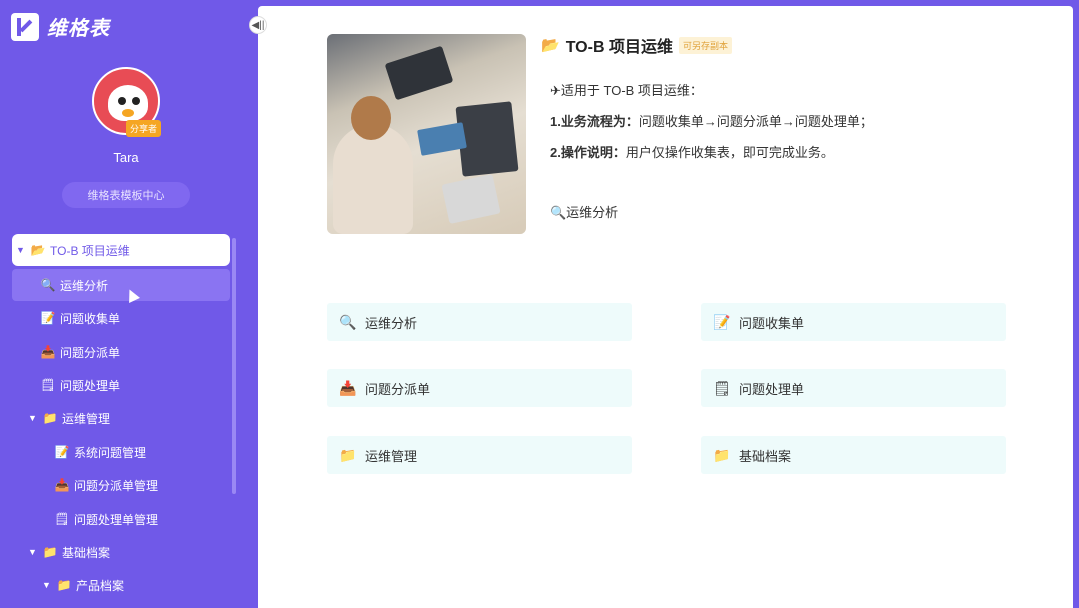 Image resolution: width=1079 pixels, height=608 pixels. Describe the element at coordinates (594, 121) in the screenshot. I see `flow-label: 1.业务流程为：` at that location.